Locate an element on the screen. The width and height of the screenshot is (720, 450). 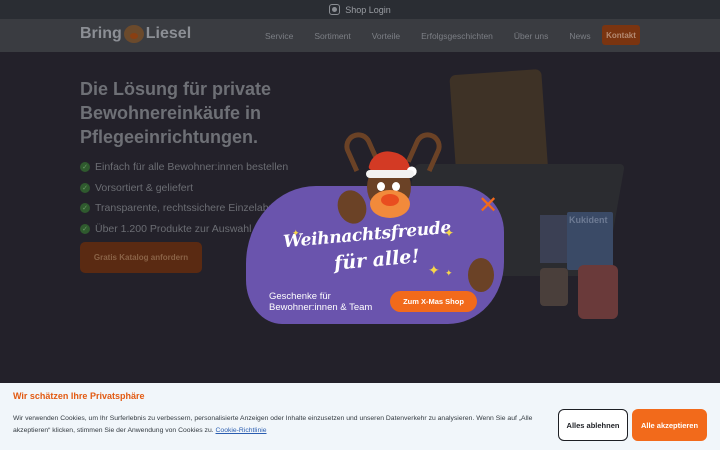
nav-link-ueber-uns: Über uns is located at coordinates (531, 36).